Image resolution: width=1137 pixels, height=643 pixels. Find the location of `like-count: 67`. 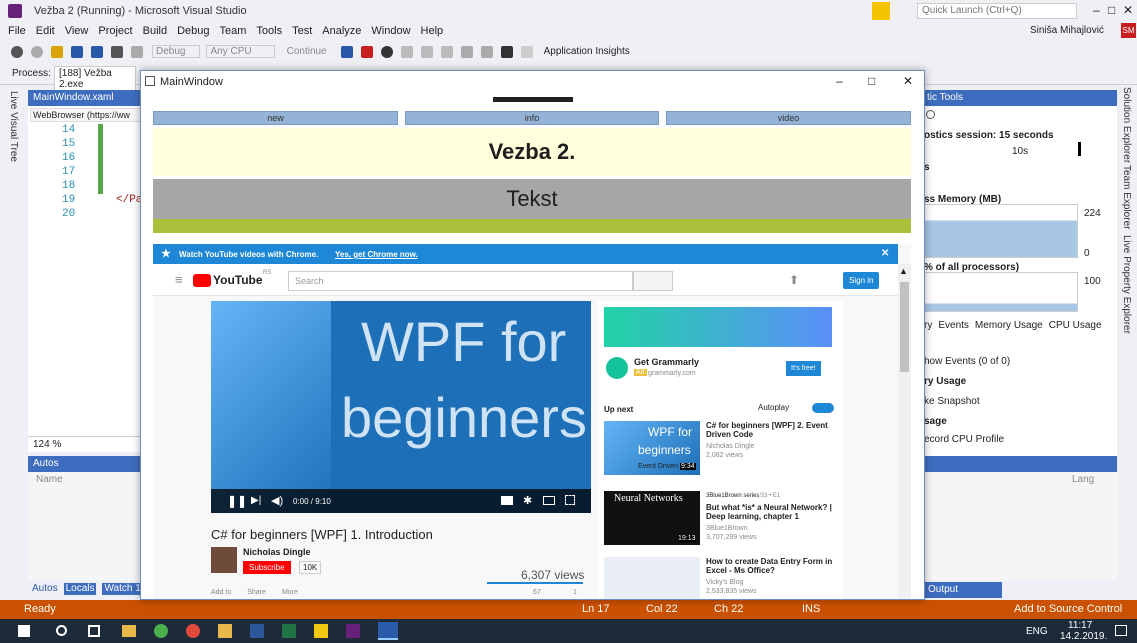

like-count: 67 is located at coordinates (537, 592).